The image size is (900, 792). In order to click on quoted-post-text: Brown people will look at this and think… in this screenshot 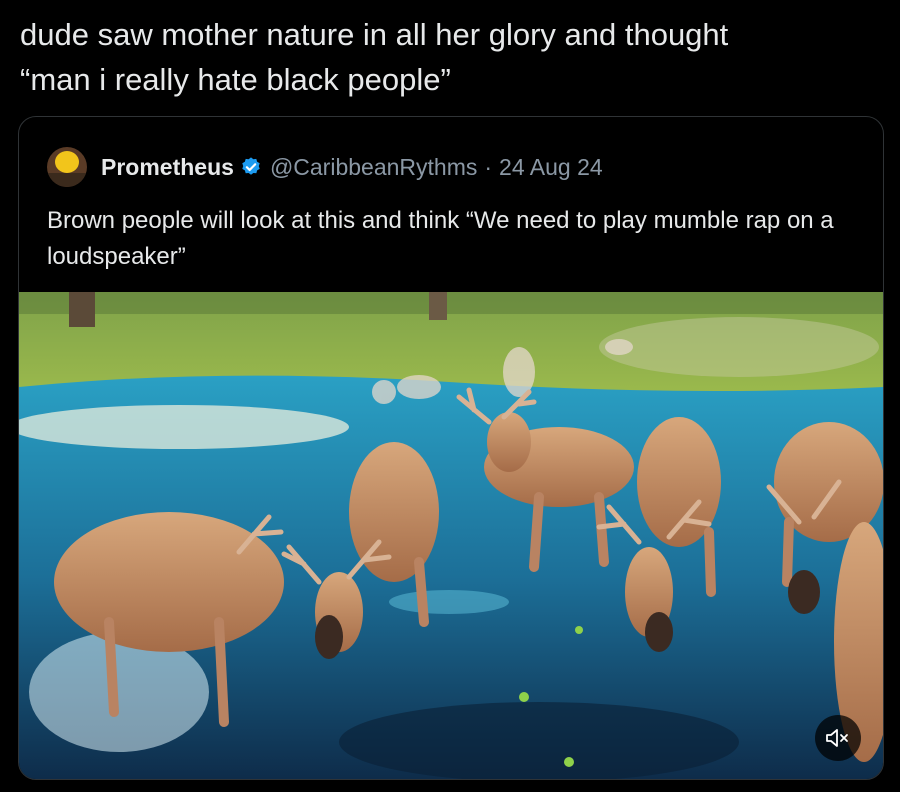, I will do `click(440, 238)`.